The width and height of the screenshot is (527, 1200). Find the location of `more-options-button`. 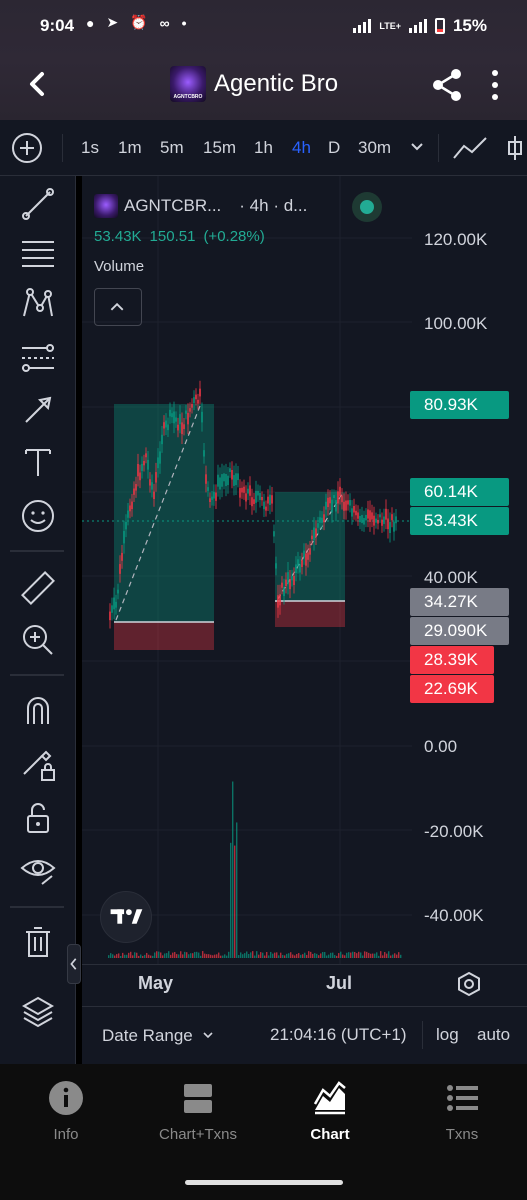

more-options-button is located at coordinates (495, 85).